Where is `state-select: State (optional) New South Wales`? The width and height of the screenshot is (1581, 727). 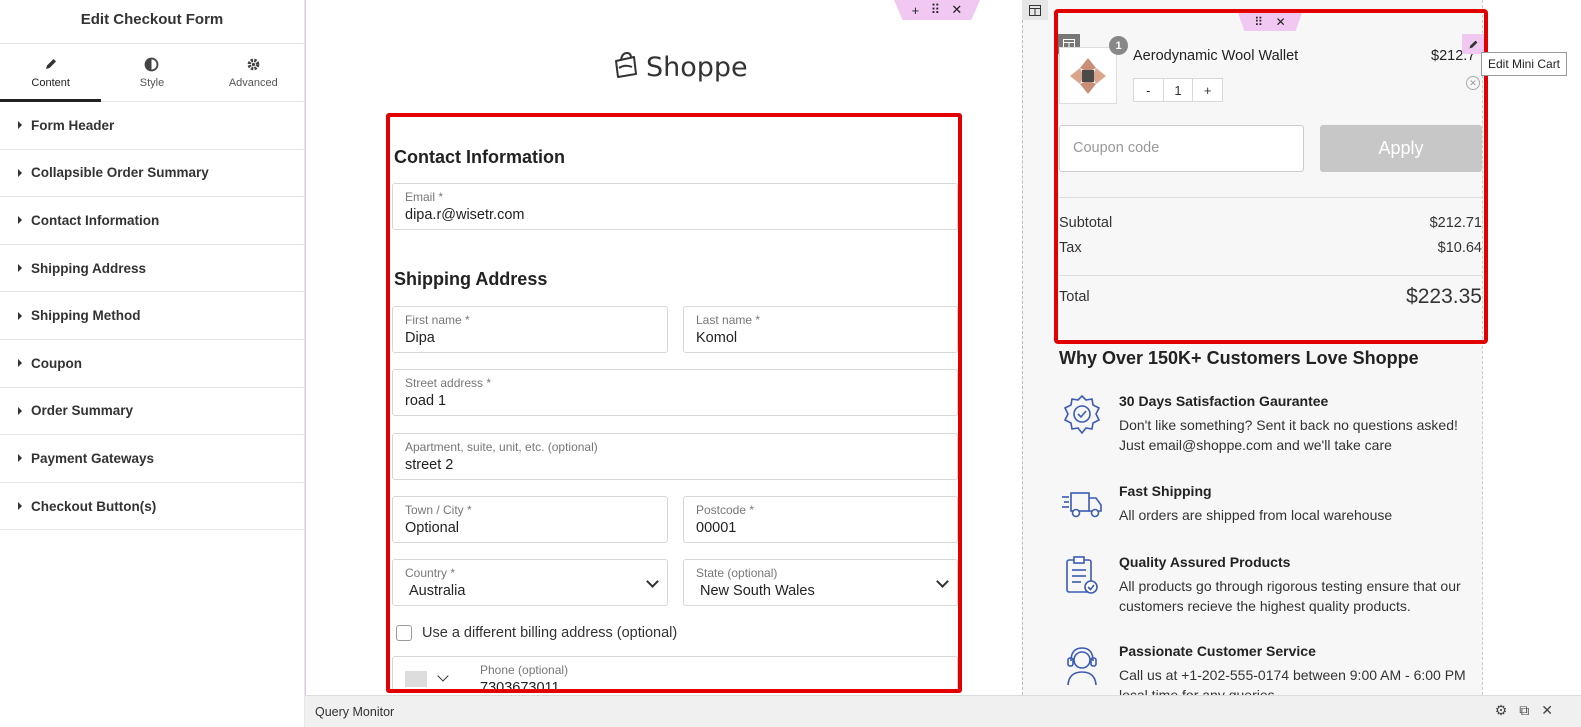 state-select: State (optional) New South Wales is located at coordinates (820, 582).